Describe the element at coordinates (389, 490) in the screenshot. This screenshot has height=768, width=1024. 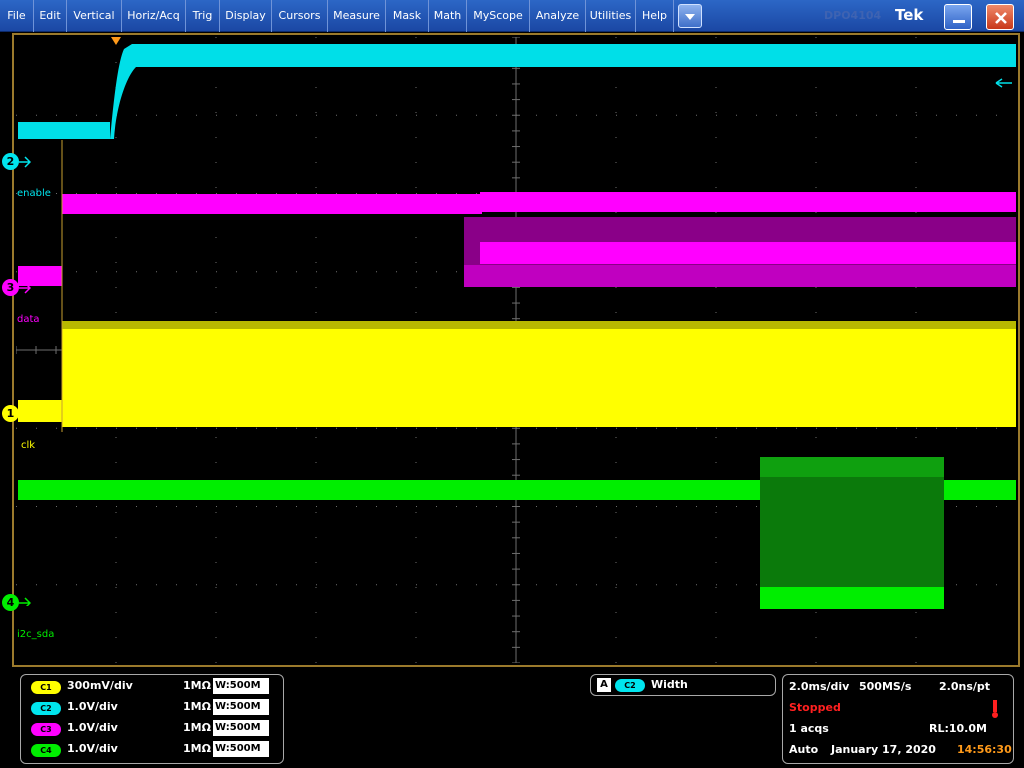
I see `c4-trace-idle` at that location.